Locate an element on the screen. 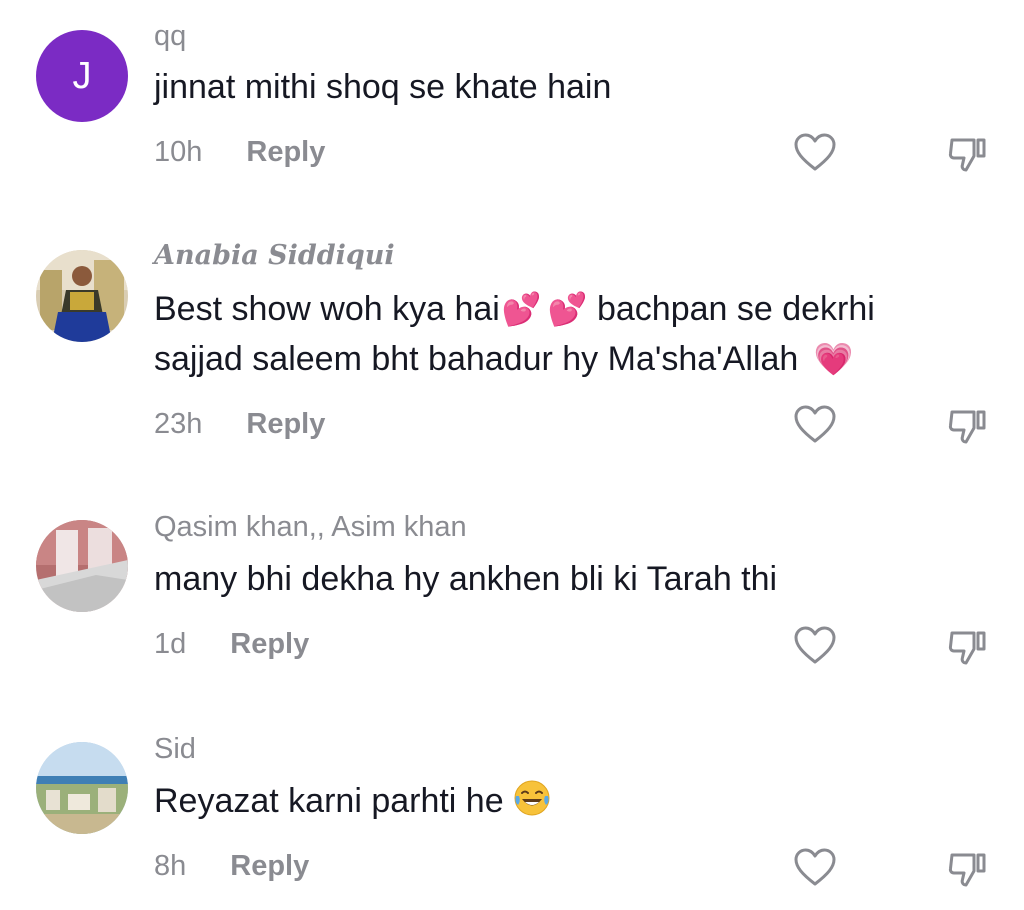 This screenshot has width=1024, height=910. dislike-button is located at coordinates (967, 868).